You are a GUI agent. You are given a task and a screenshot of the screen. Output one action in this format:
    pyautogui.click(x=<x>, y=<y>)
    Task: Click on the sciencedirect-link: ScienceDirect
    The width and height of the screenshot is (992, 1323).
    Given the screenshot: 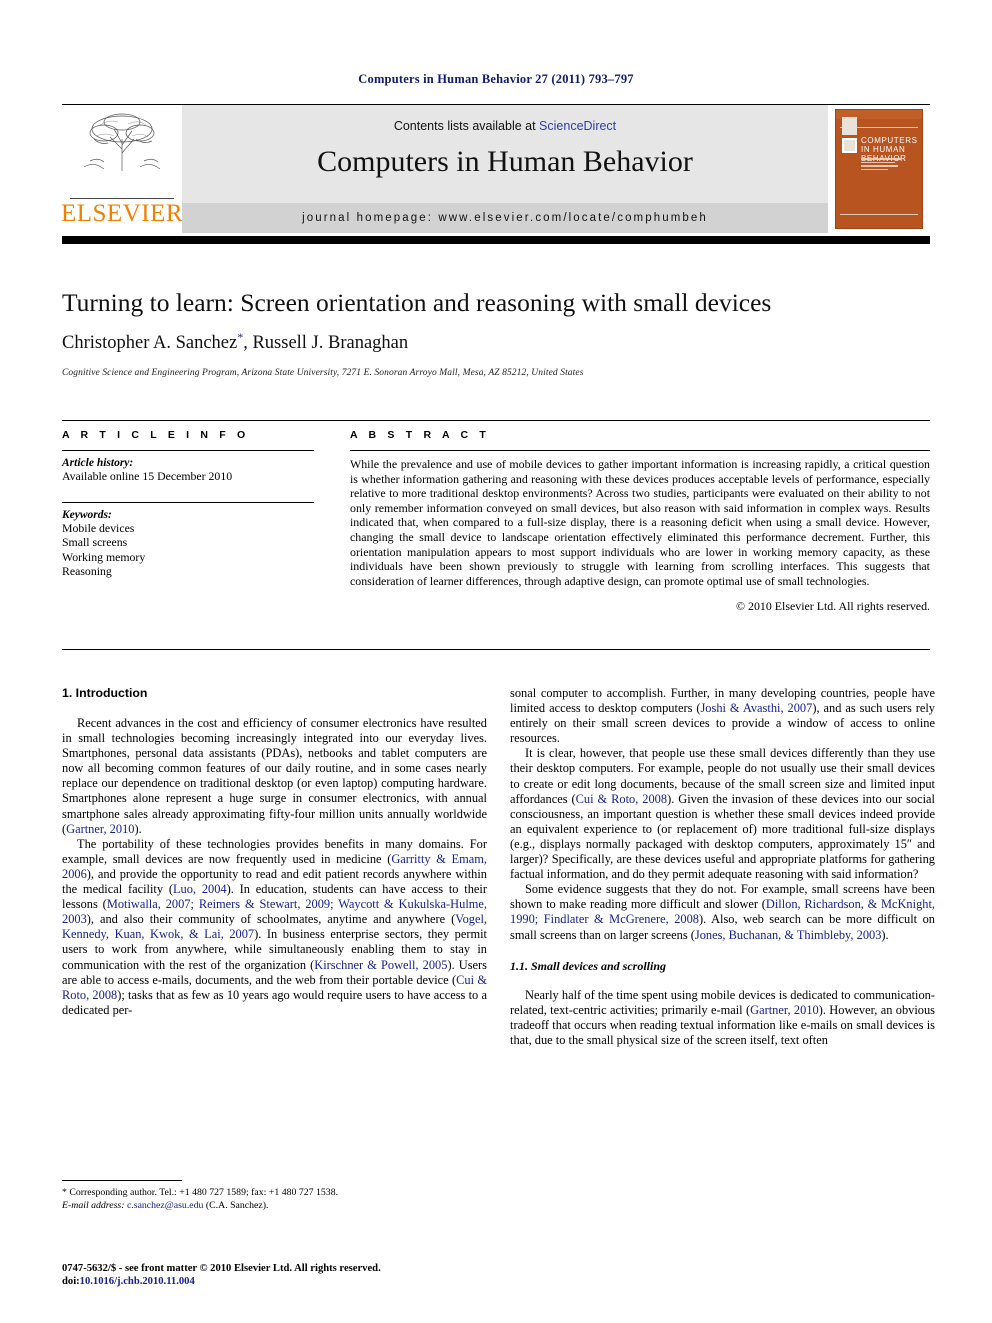 What is the action you would take?
    pyautogui.click(x=577, y=126)
    